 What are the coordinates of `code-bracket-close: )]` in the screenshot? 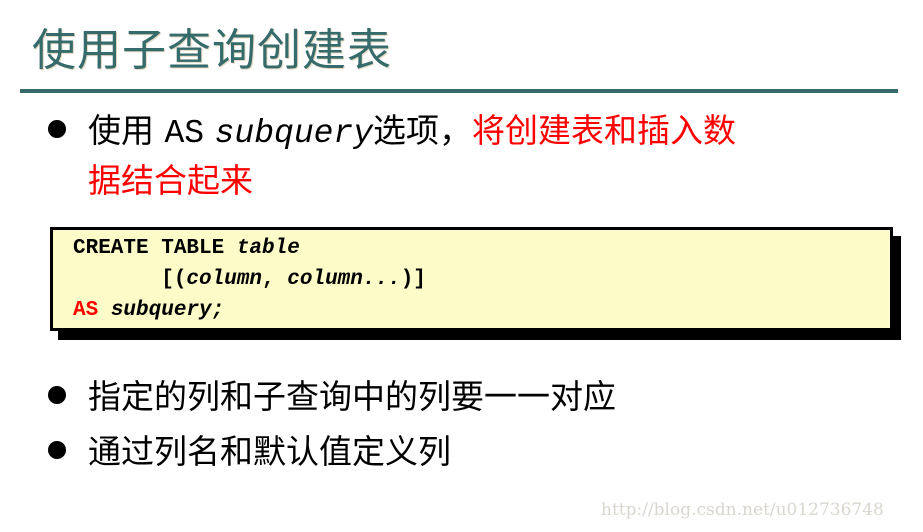 It's located at (413, 279).